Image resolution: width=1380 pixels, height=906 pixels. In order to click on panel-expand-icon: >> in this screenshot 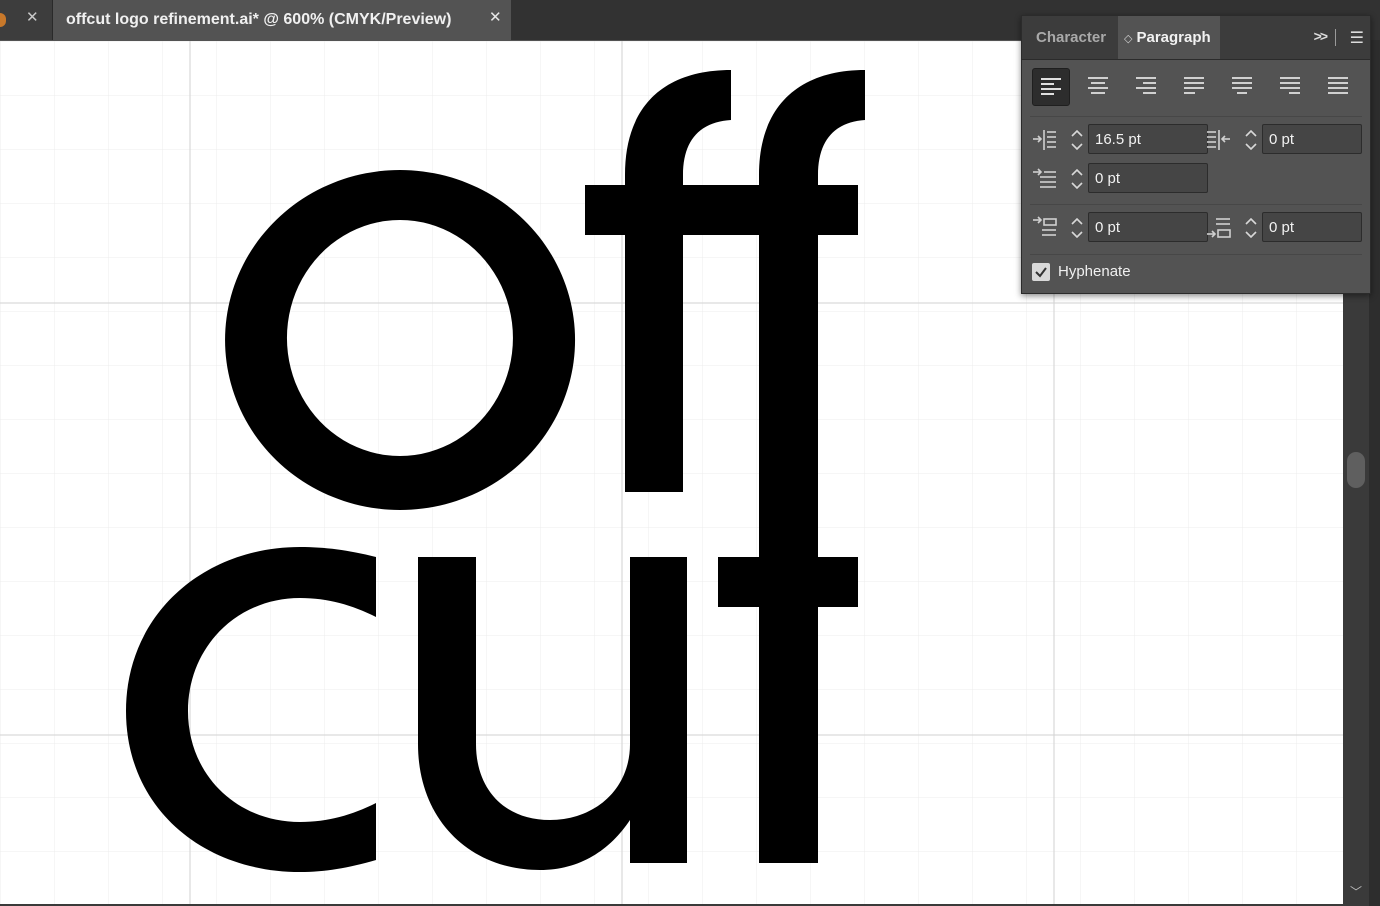, I will do `click(1321, 36)`.